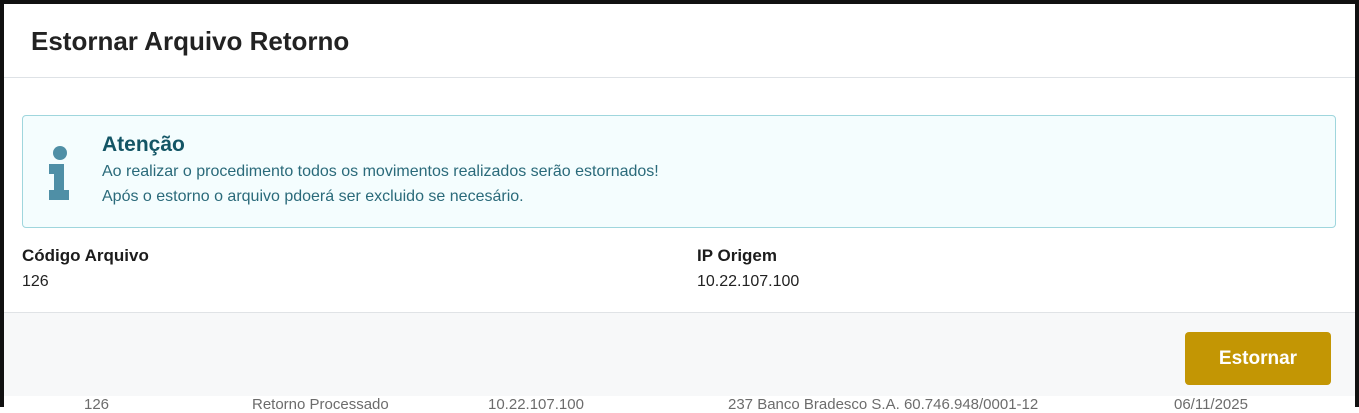 Image resolution: width=1359 pixels, height=413 pixels. I want to click on background-cell-date: 06/11/2025, so click(1211, 404).